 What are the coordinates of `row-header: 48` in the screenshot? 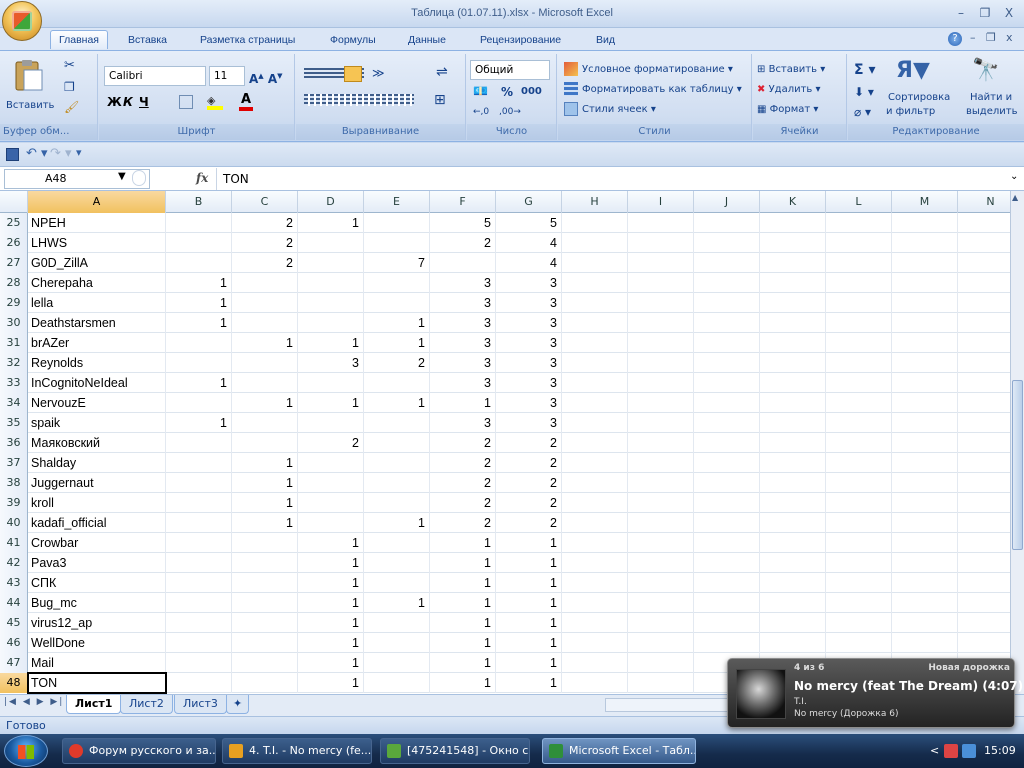 It's located at (14, 683).